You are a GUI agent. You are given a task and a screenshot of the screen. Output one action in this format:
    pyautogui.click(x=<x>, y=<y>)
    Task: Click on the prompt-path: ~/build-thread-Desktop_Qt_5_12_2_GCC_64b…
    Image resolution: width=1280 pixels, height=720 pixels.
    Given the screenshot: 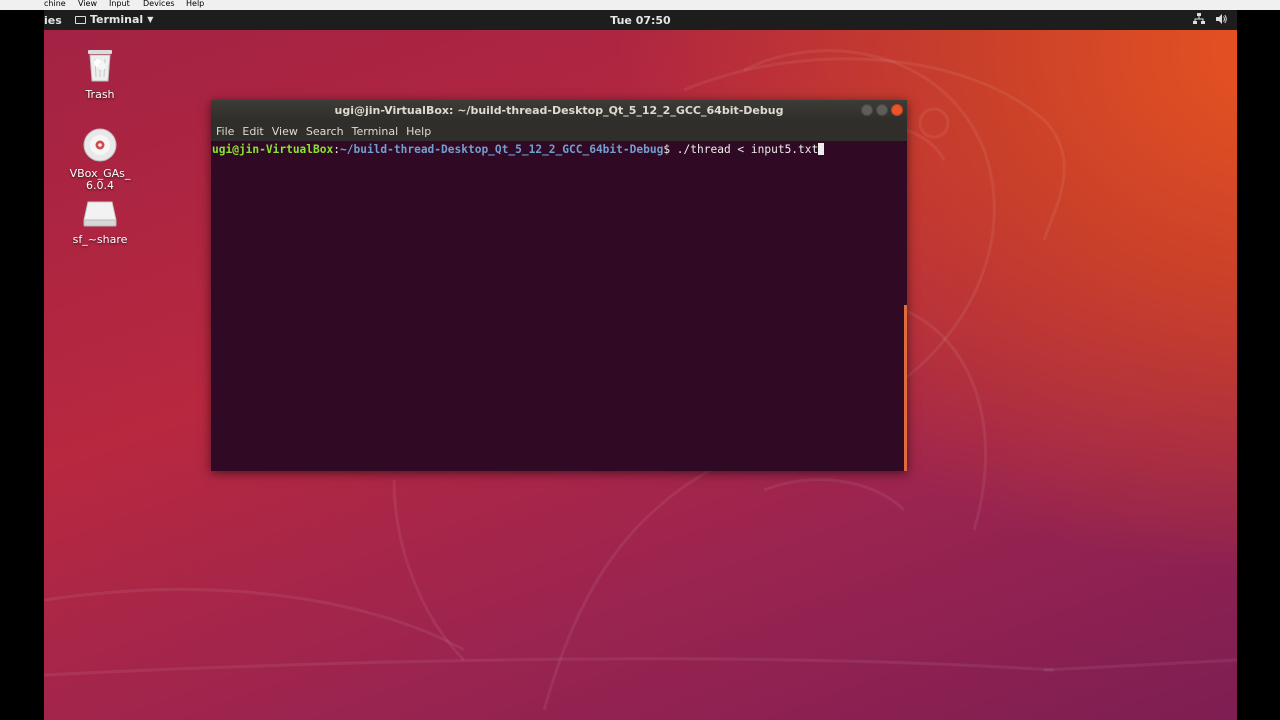 What is the action you would take?
    pyautogui.click(x=502, y=149)
    